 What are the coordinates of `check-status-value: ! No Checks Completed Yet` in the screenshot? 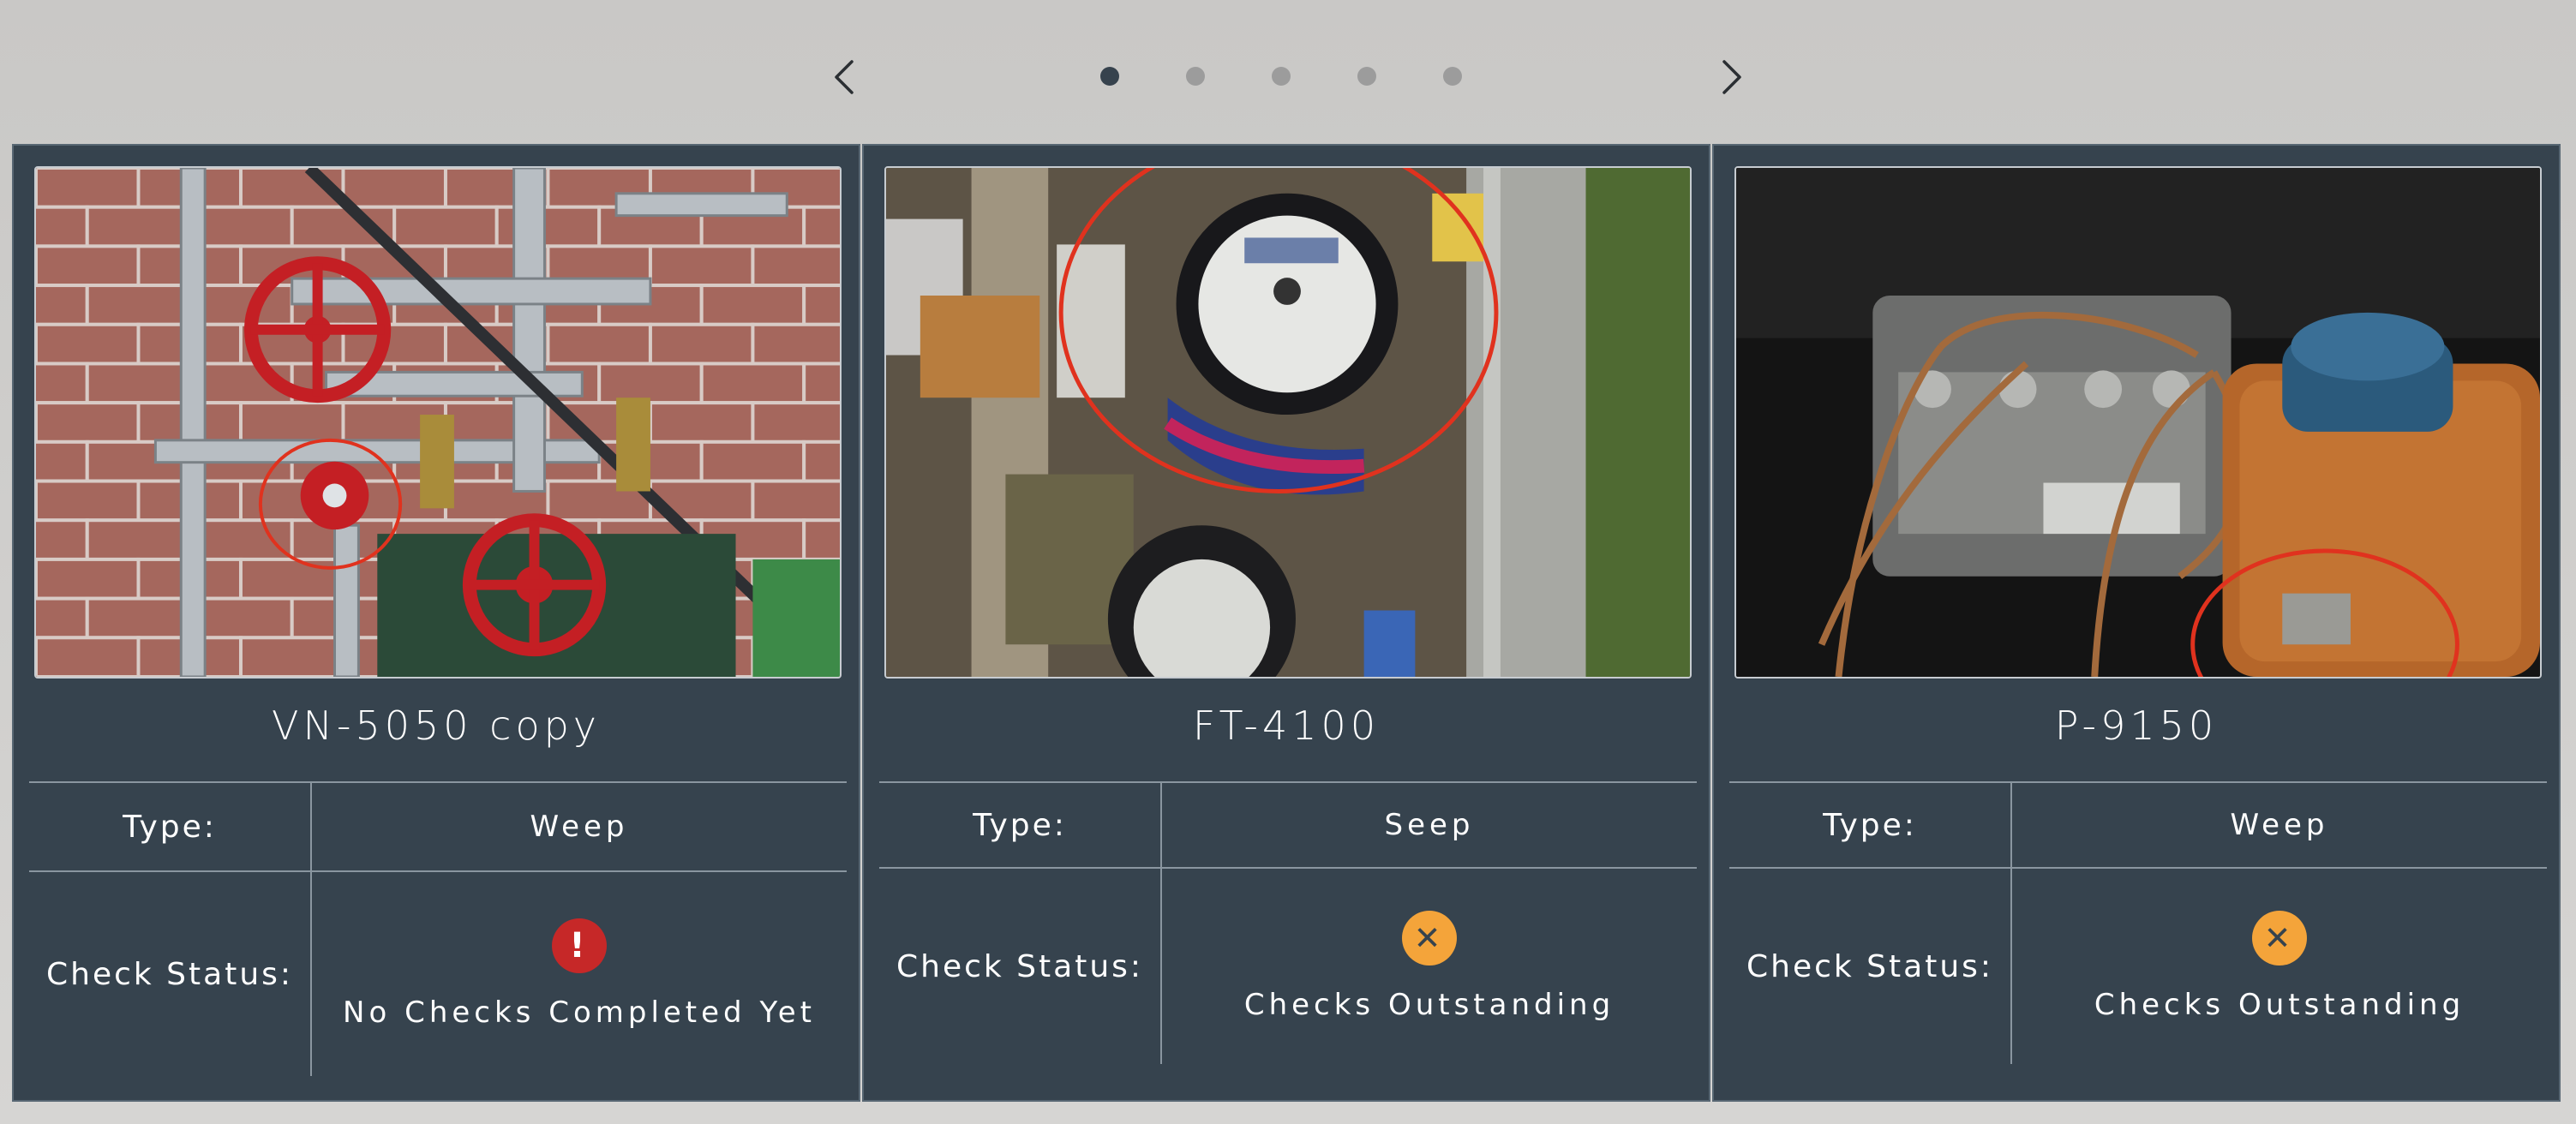 It's located at (579, 974).